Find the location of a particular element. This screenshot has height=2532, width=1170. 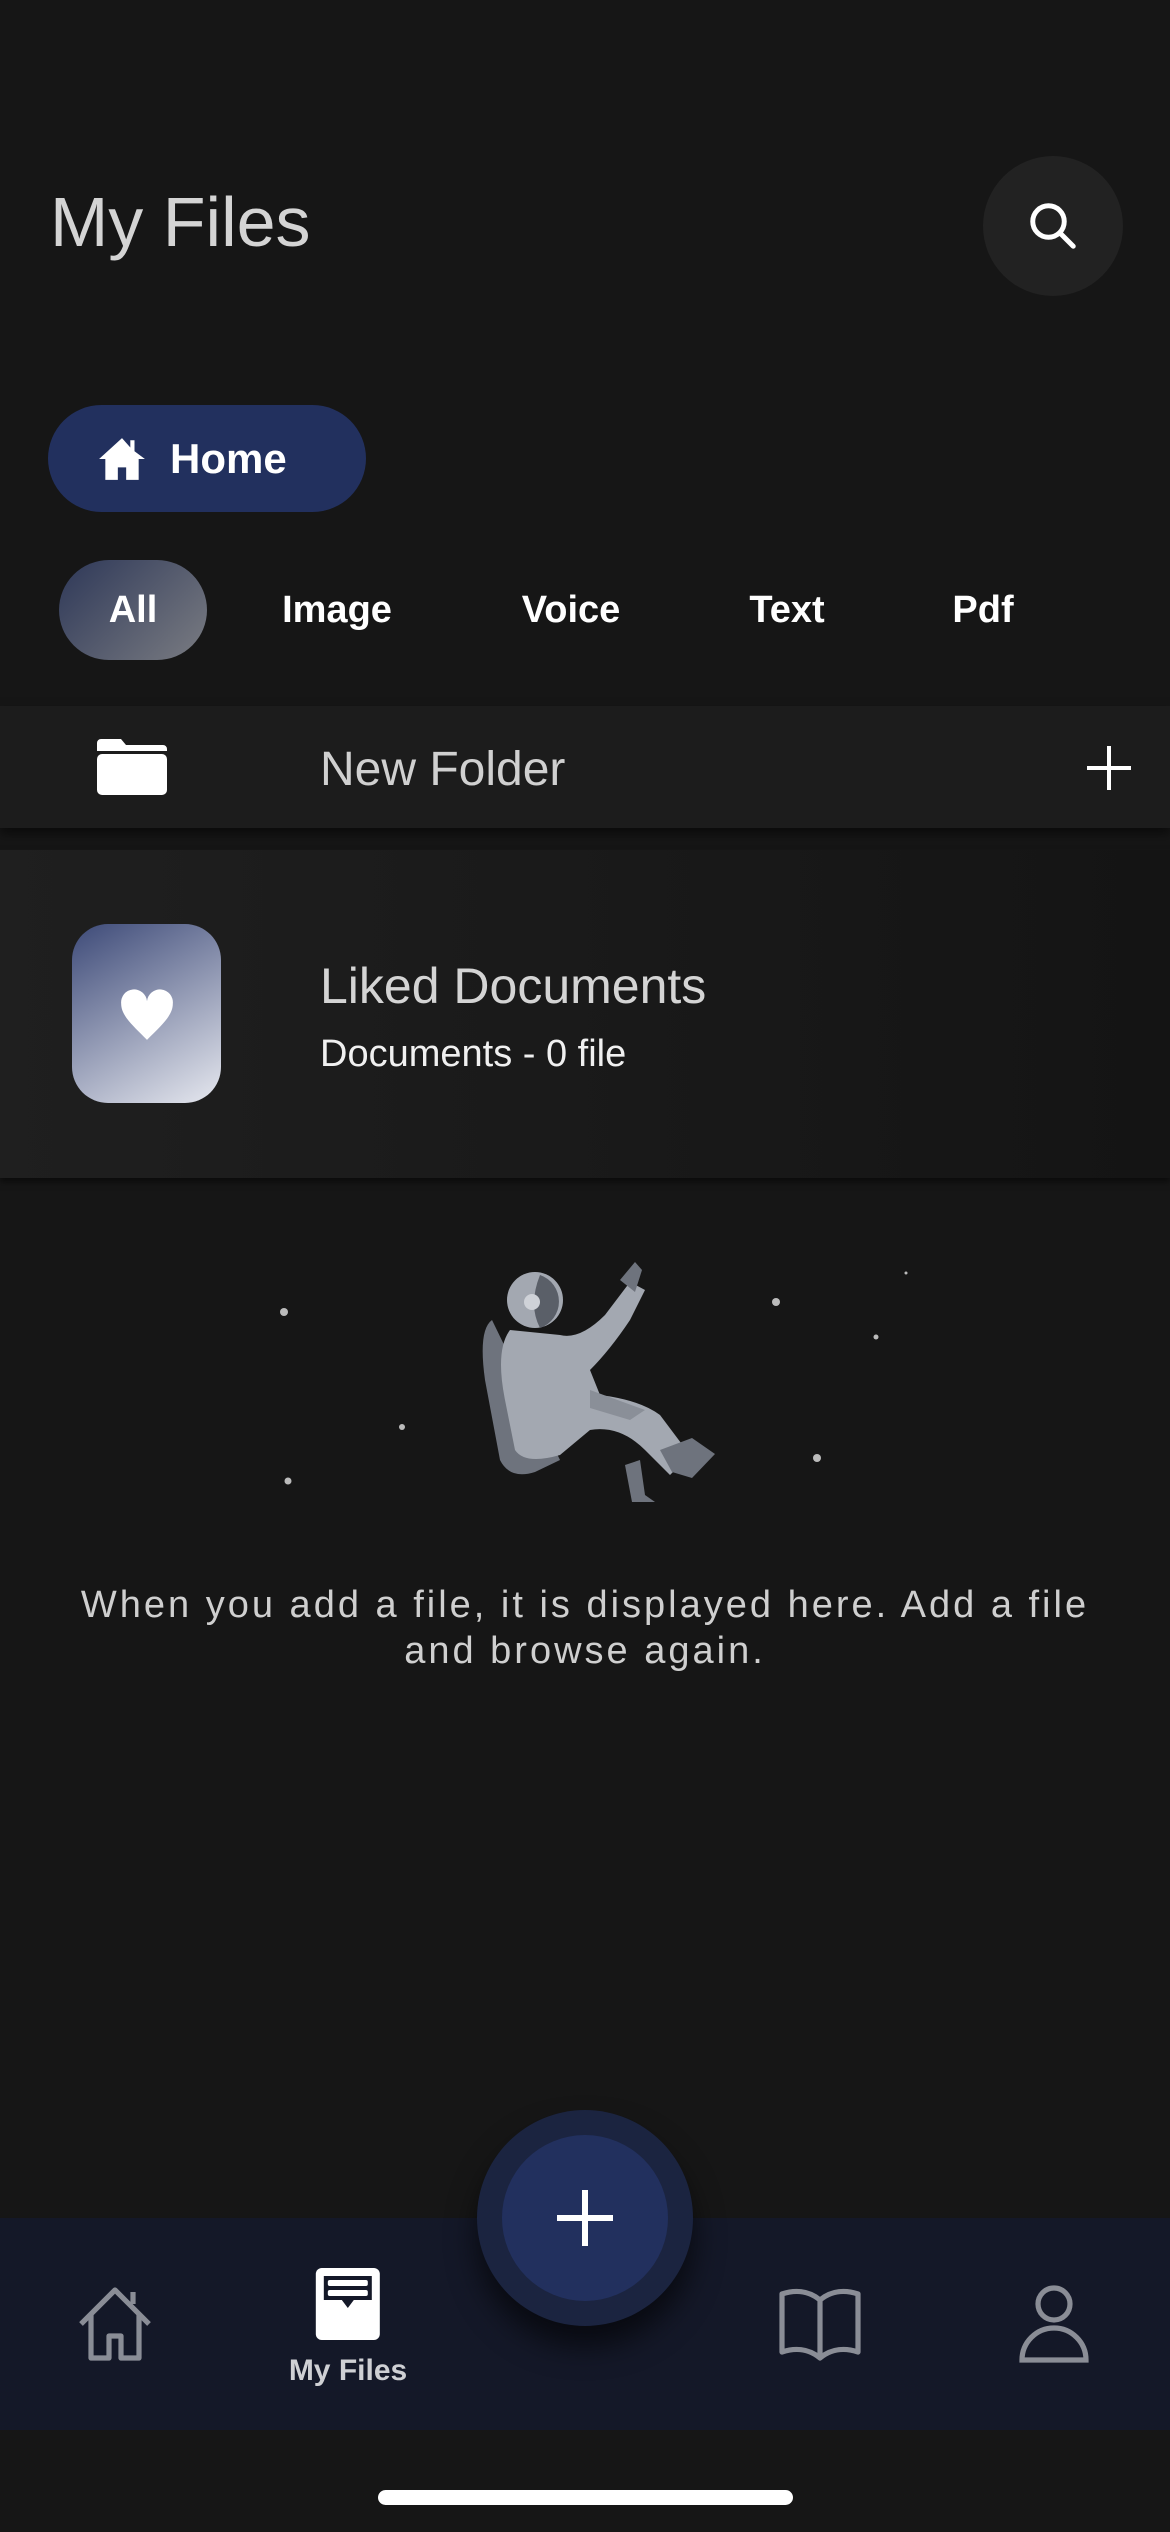

liked-documents-thumbnail is located at coordinates (146, 1013).